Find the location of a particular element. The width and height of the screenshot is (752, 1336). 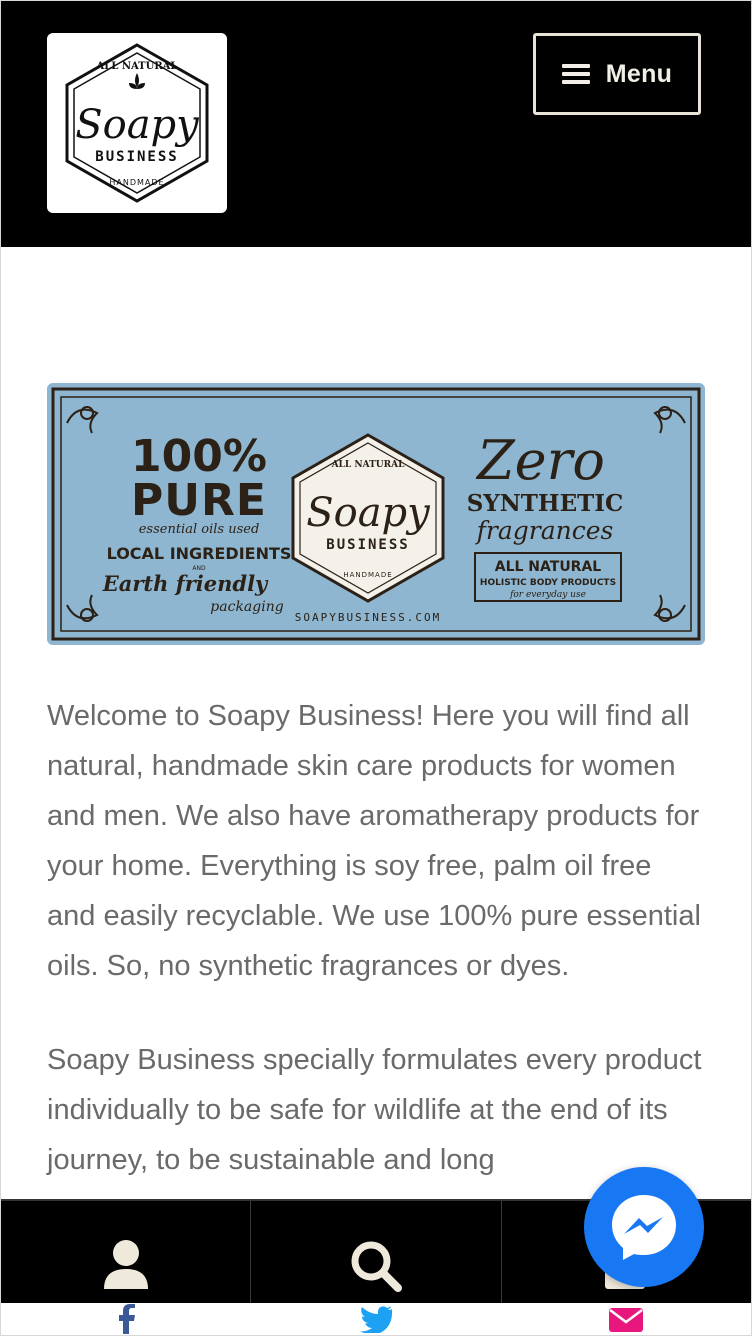

menu-label: Menu is located at coordinates (639, 73).